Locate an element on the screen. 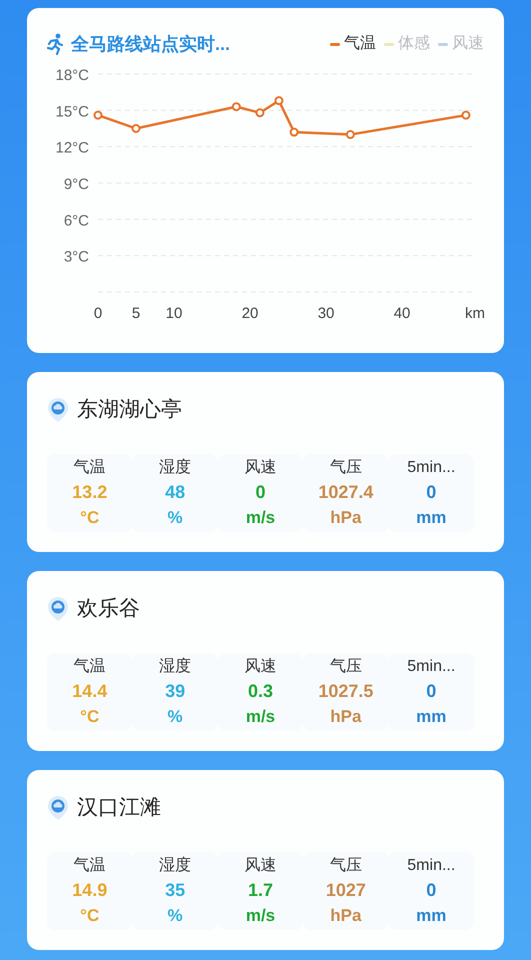 This screenshot has height=960, width=531. x-axis-unit: km is located at coordinates (475, 313).